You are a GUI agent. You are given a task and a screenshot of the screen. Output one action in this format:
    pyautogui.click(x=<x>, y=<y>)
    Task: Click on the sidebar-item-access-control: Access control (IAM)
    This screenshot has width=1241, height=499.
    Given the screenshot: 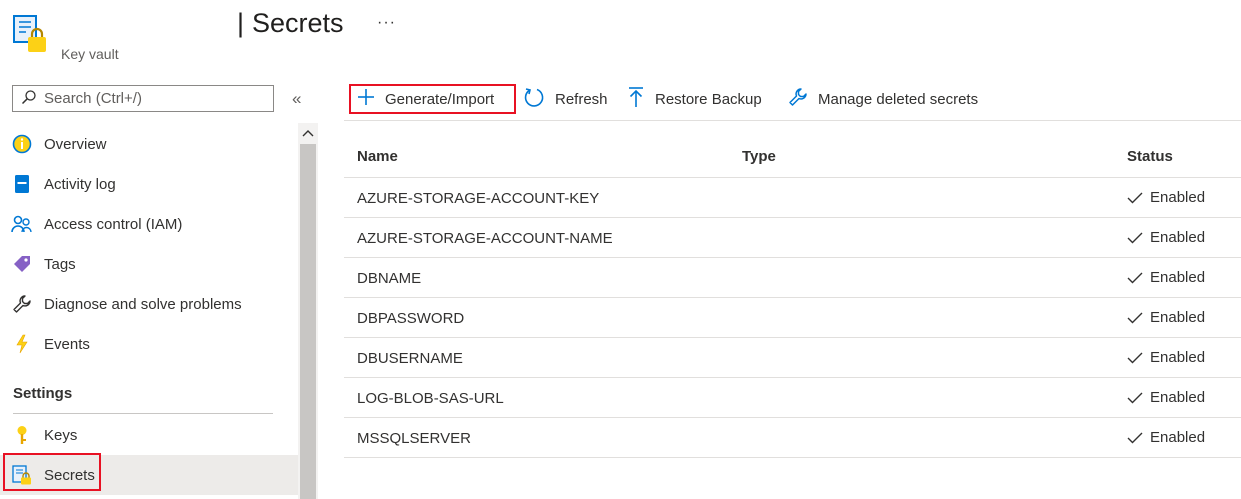 What is the action you would take?
    pyautogui.click(x=149, y=224)
    